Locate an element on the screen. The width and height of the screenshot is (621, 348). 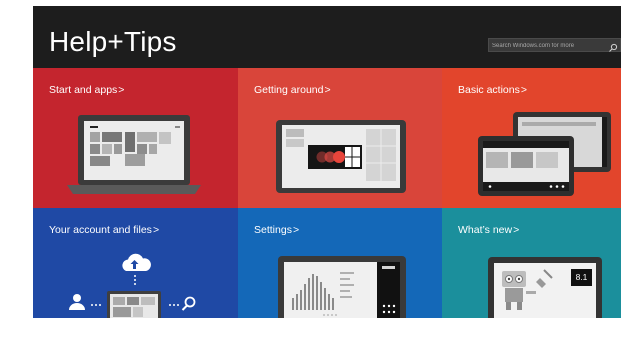
tile-basic-actions: Basic actions> is located at coordinates (531, 138).